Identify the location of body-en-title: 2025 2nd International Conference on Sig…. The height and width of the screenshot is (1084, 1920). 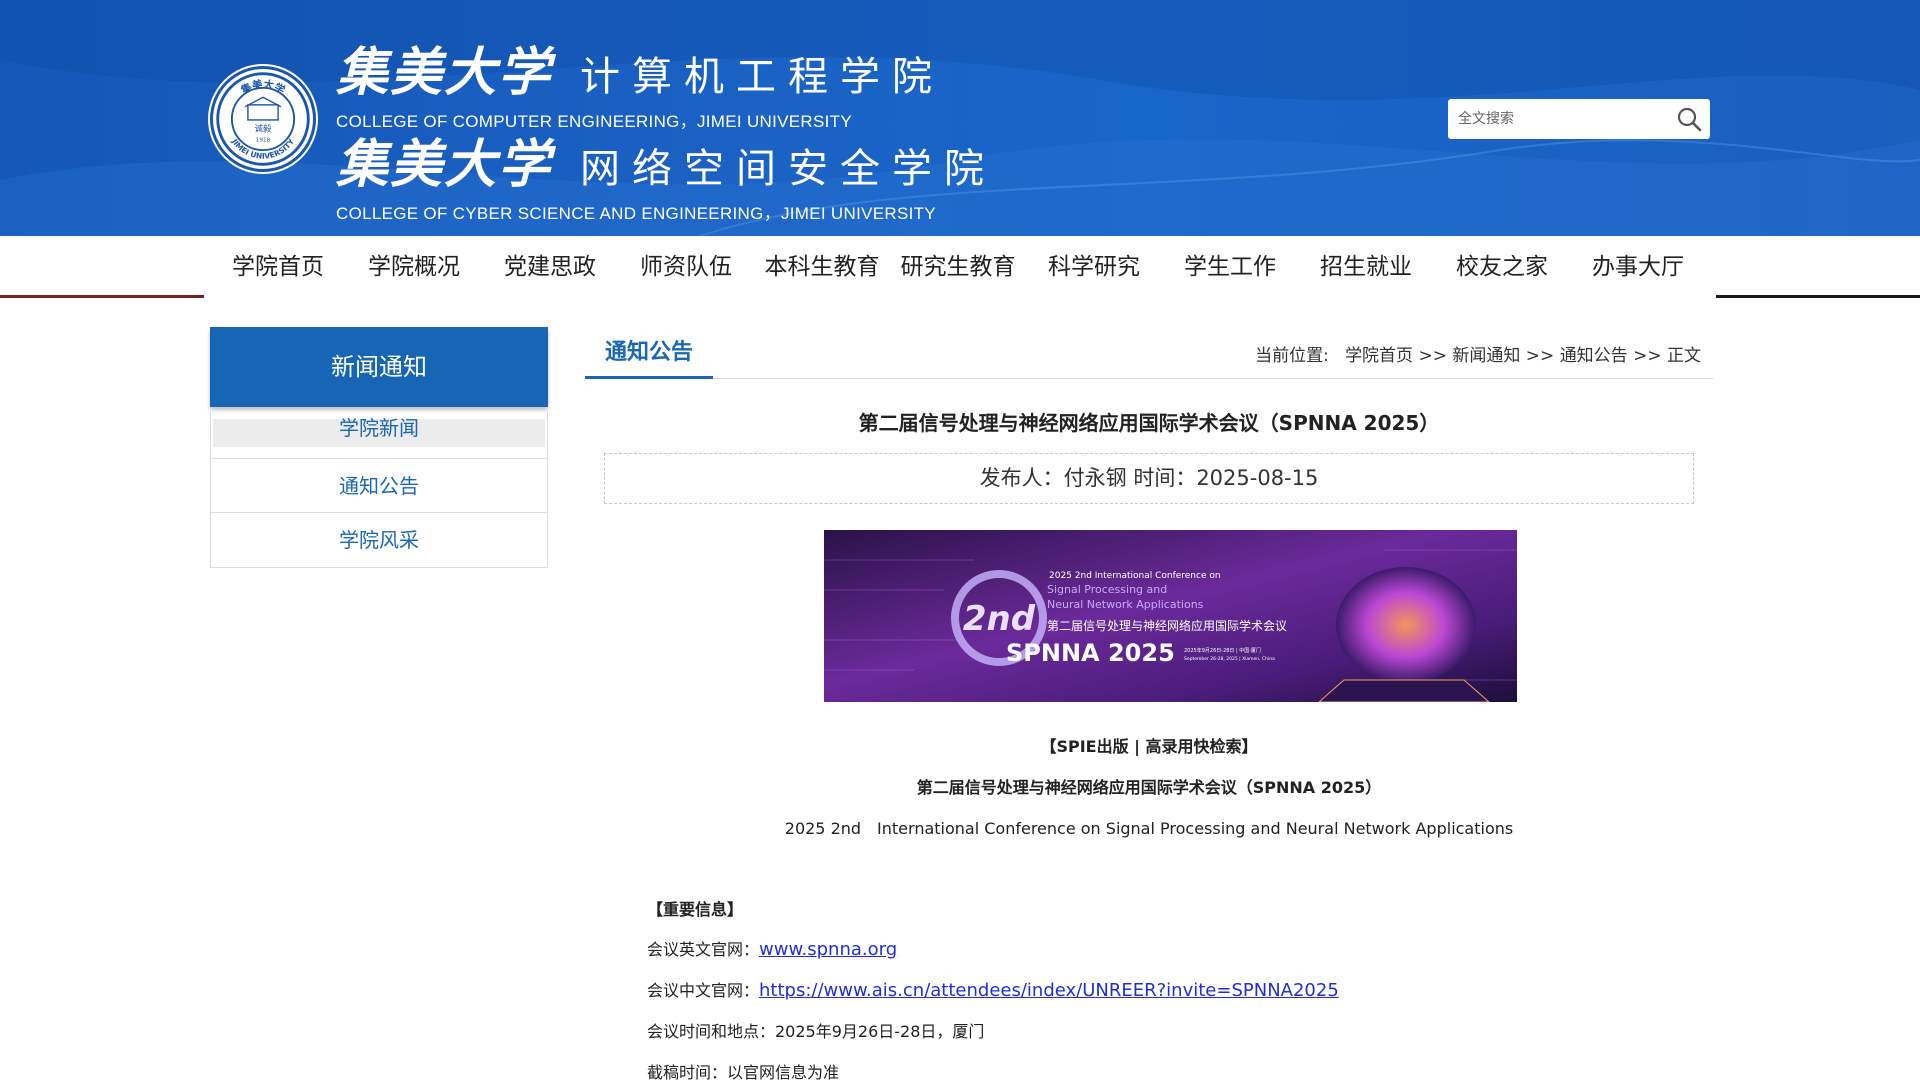
(1149, 828).